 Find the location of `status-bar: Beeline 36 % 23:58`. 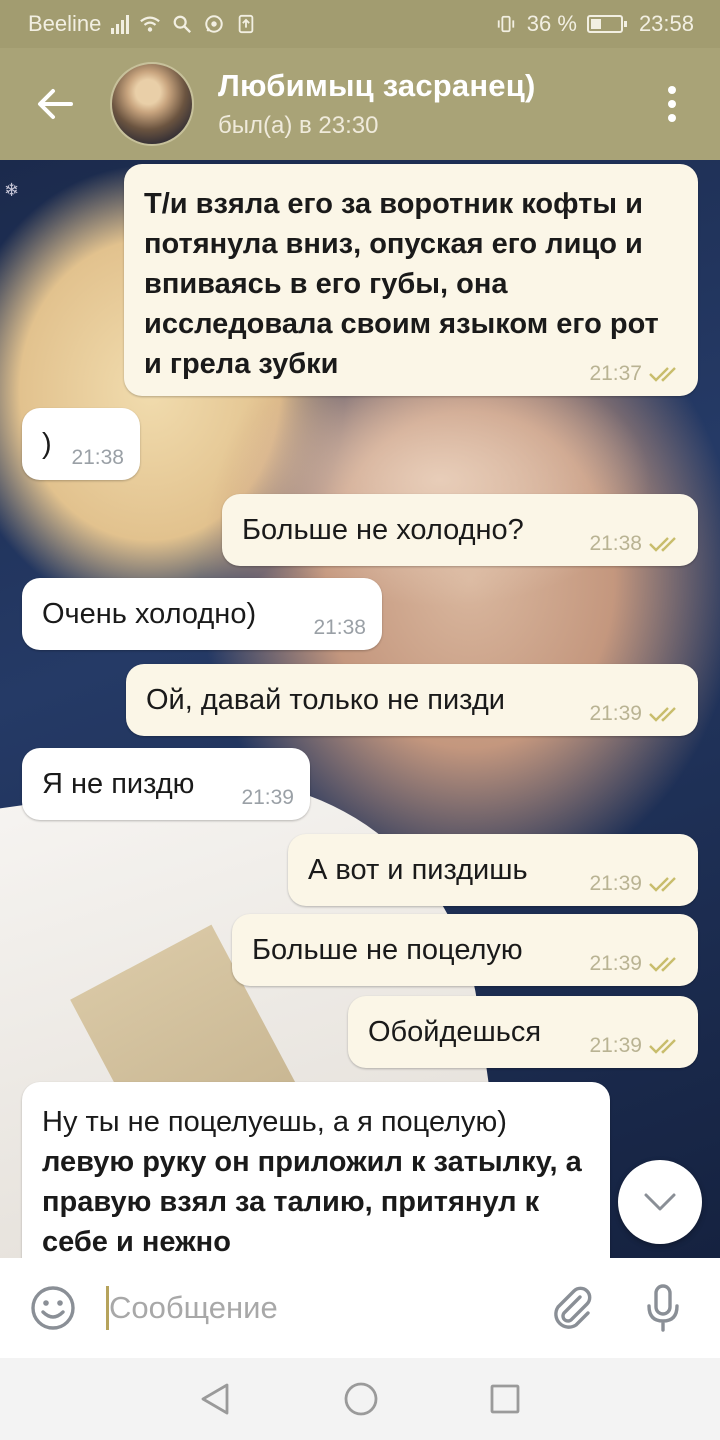

status-bar: Beeline 36 % 23:58 is located at coordinates (360, 24).